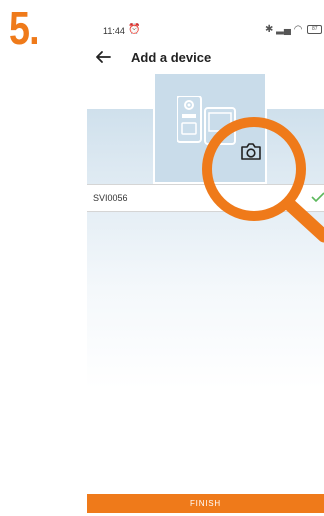 Image resolution: width=324 pixels, height=516 pixels. I want to click on signal-icon: ▂▄, so click(283, 29).